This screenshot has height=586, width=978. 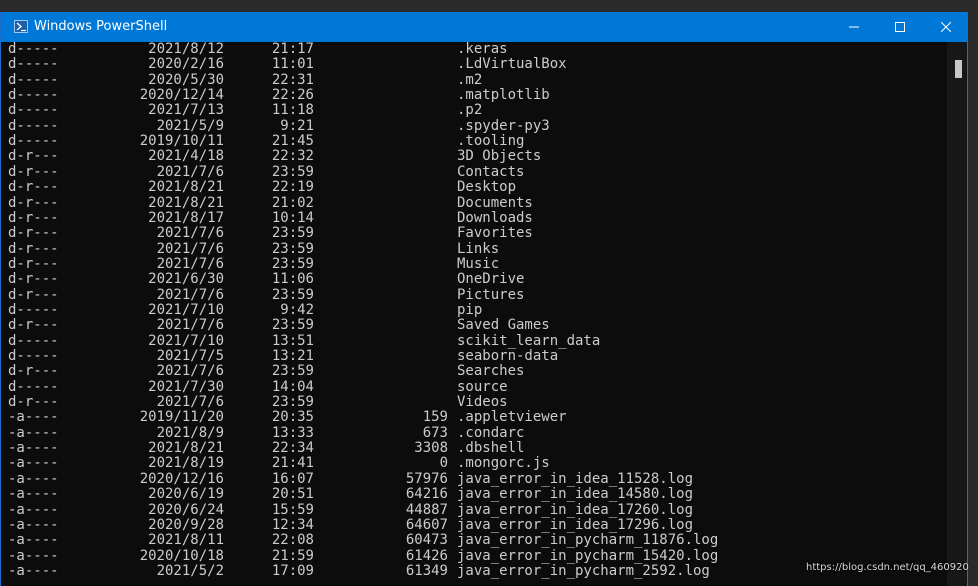 I want to click on close-icon, so click(x=946, y=27).